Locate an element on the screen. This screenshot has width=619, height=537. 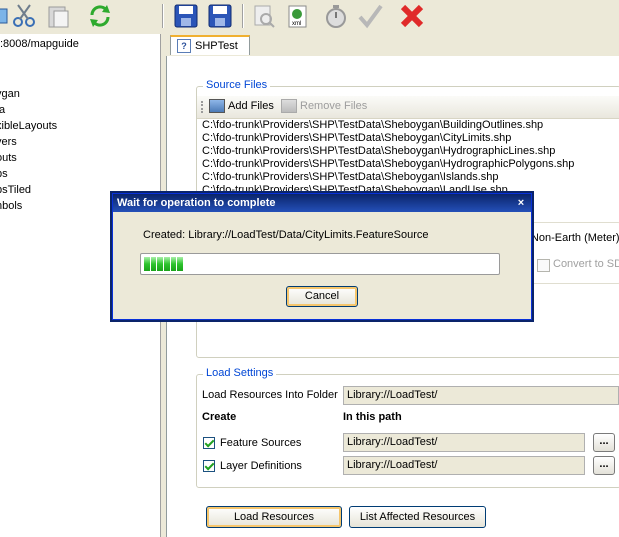
convert-checkbox is located at coordinates (543, 265).